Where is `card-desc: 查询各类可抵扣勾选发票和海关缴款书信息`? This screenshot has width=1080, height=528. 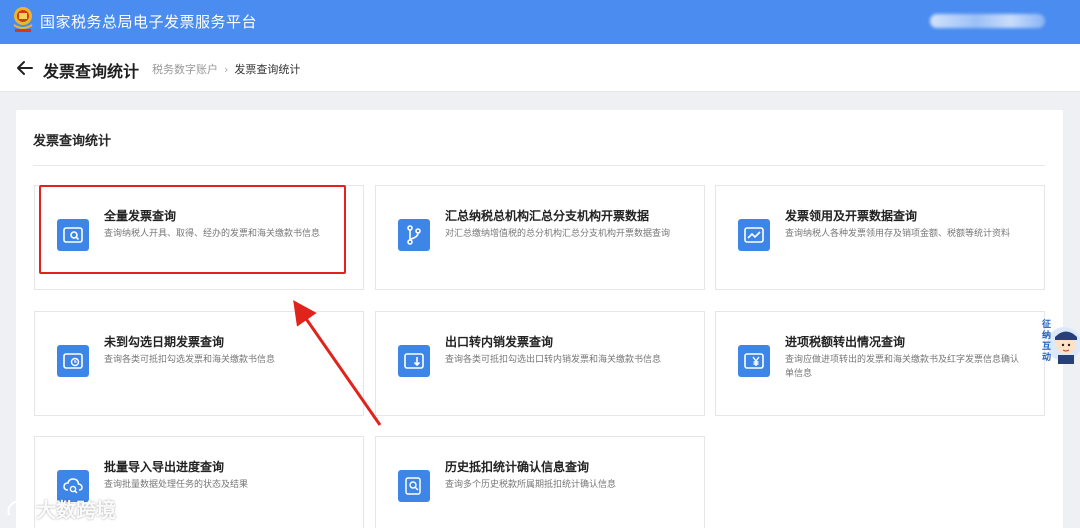 card-desc: 查询各类可抵扣勾选发票和海关缴款书信息 is located at coordinates (190, 360).